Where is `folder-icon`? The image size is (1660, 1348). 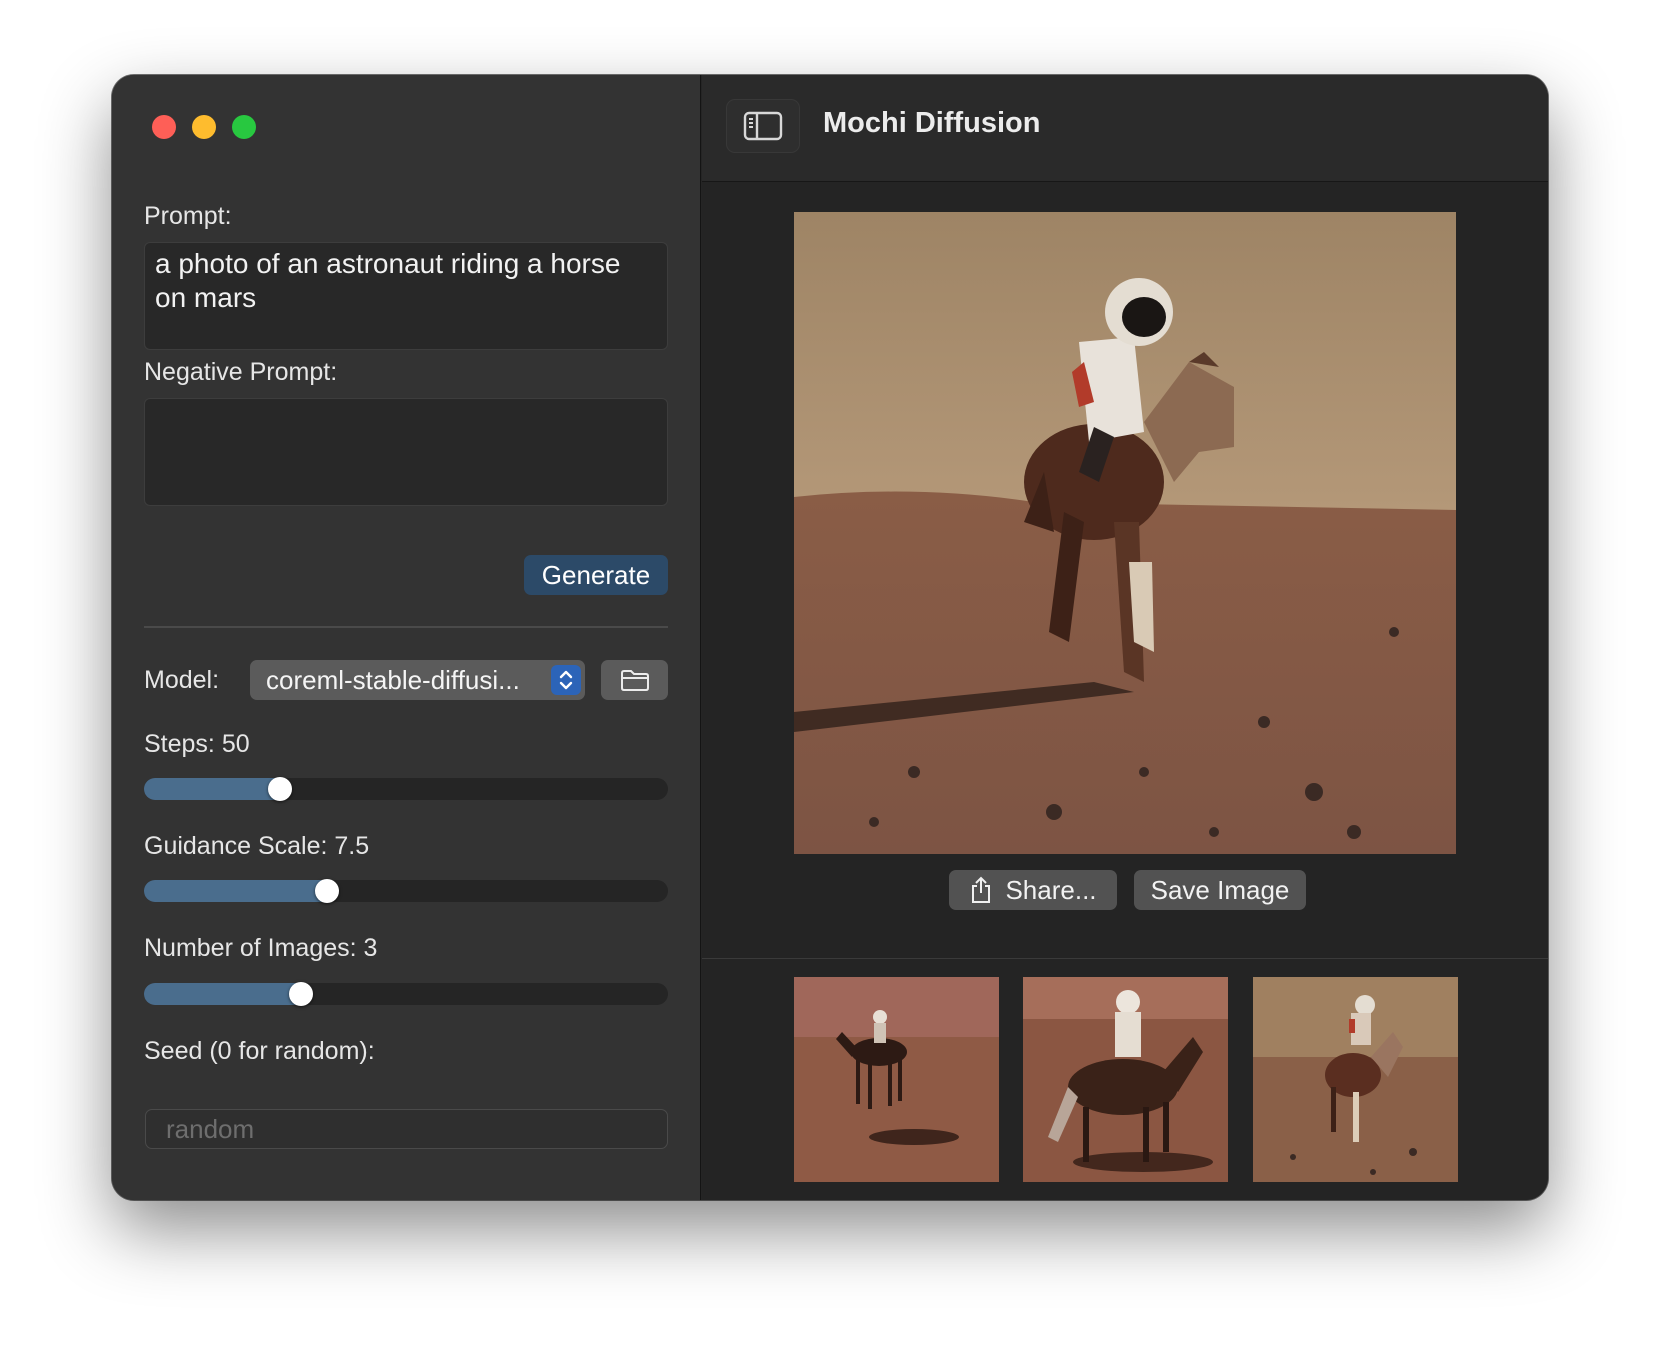 folder-icon is located at coordinates (634, 680).